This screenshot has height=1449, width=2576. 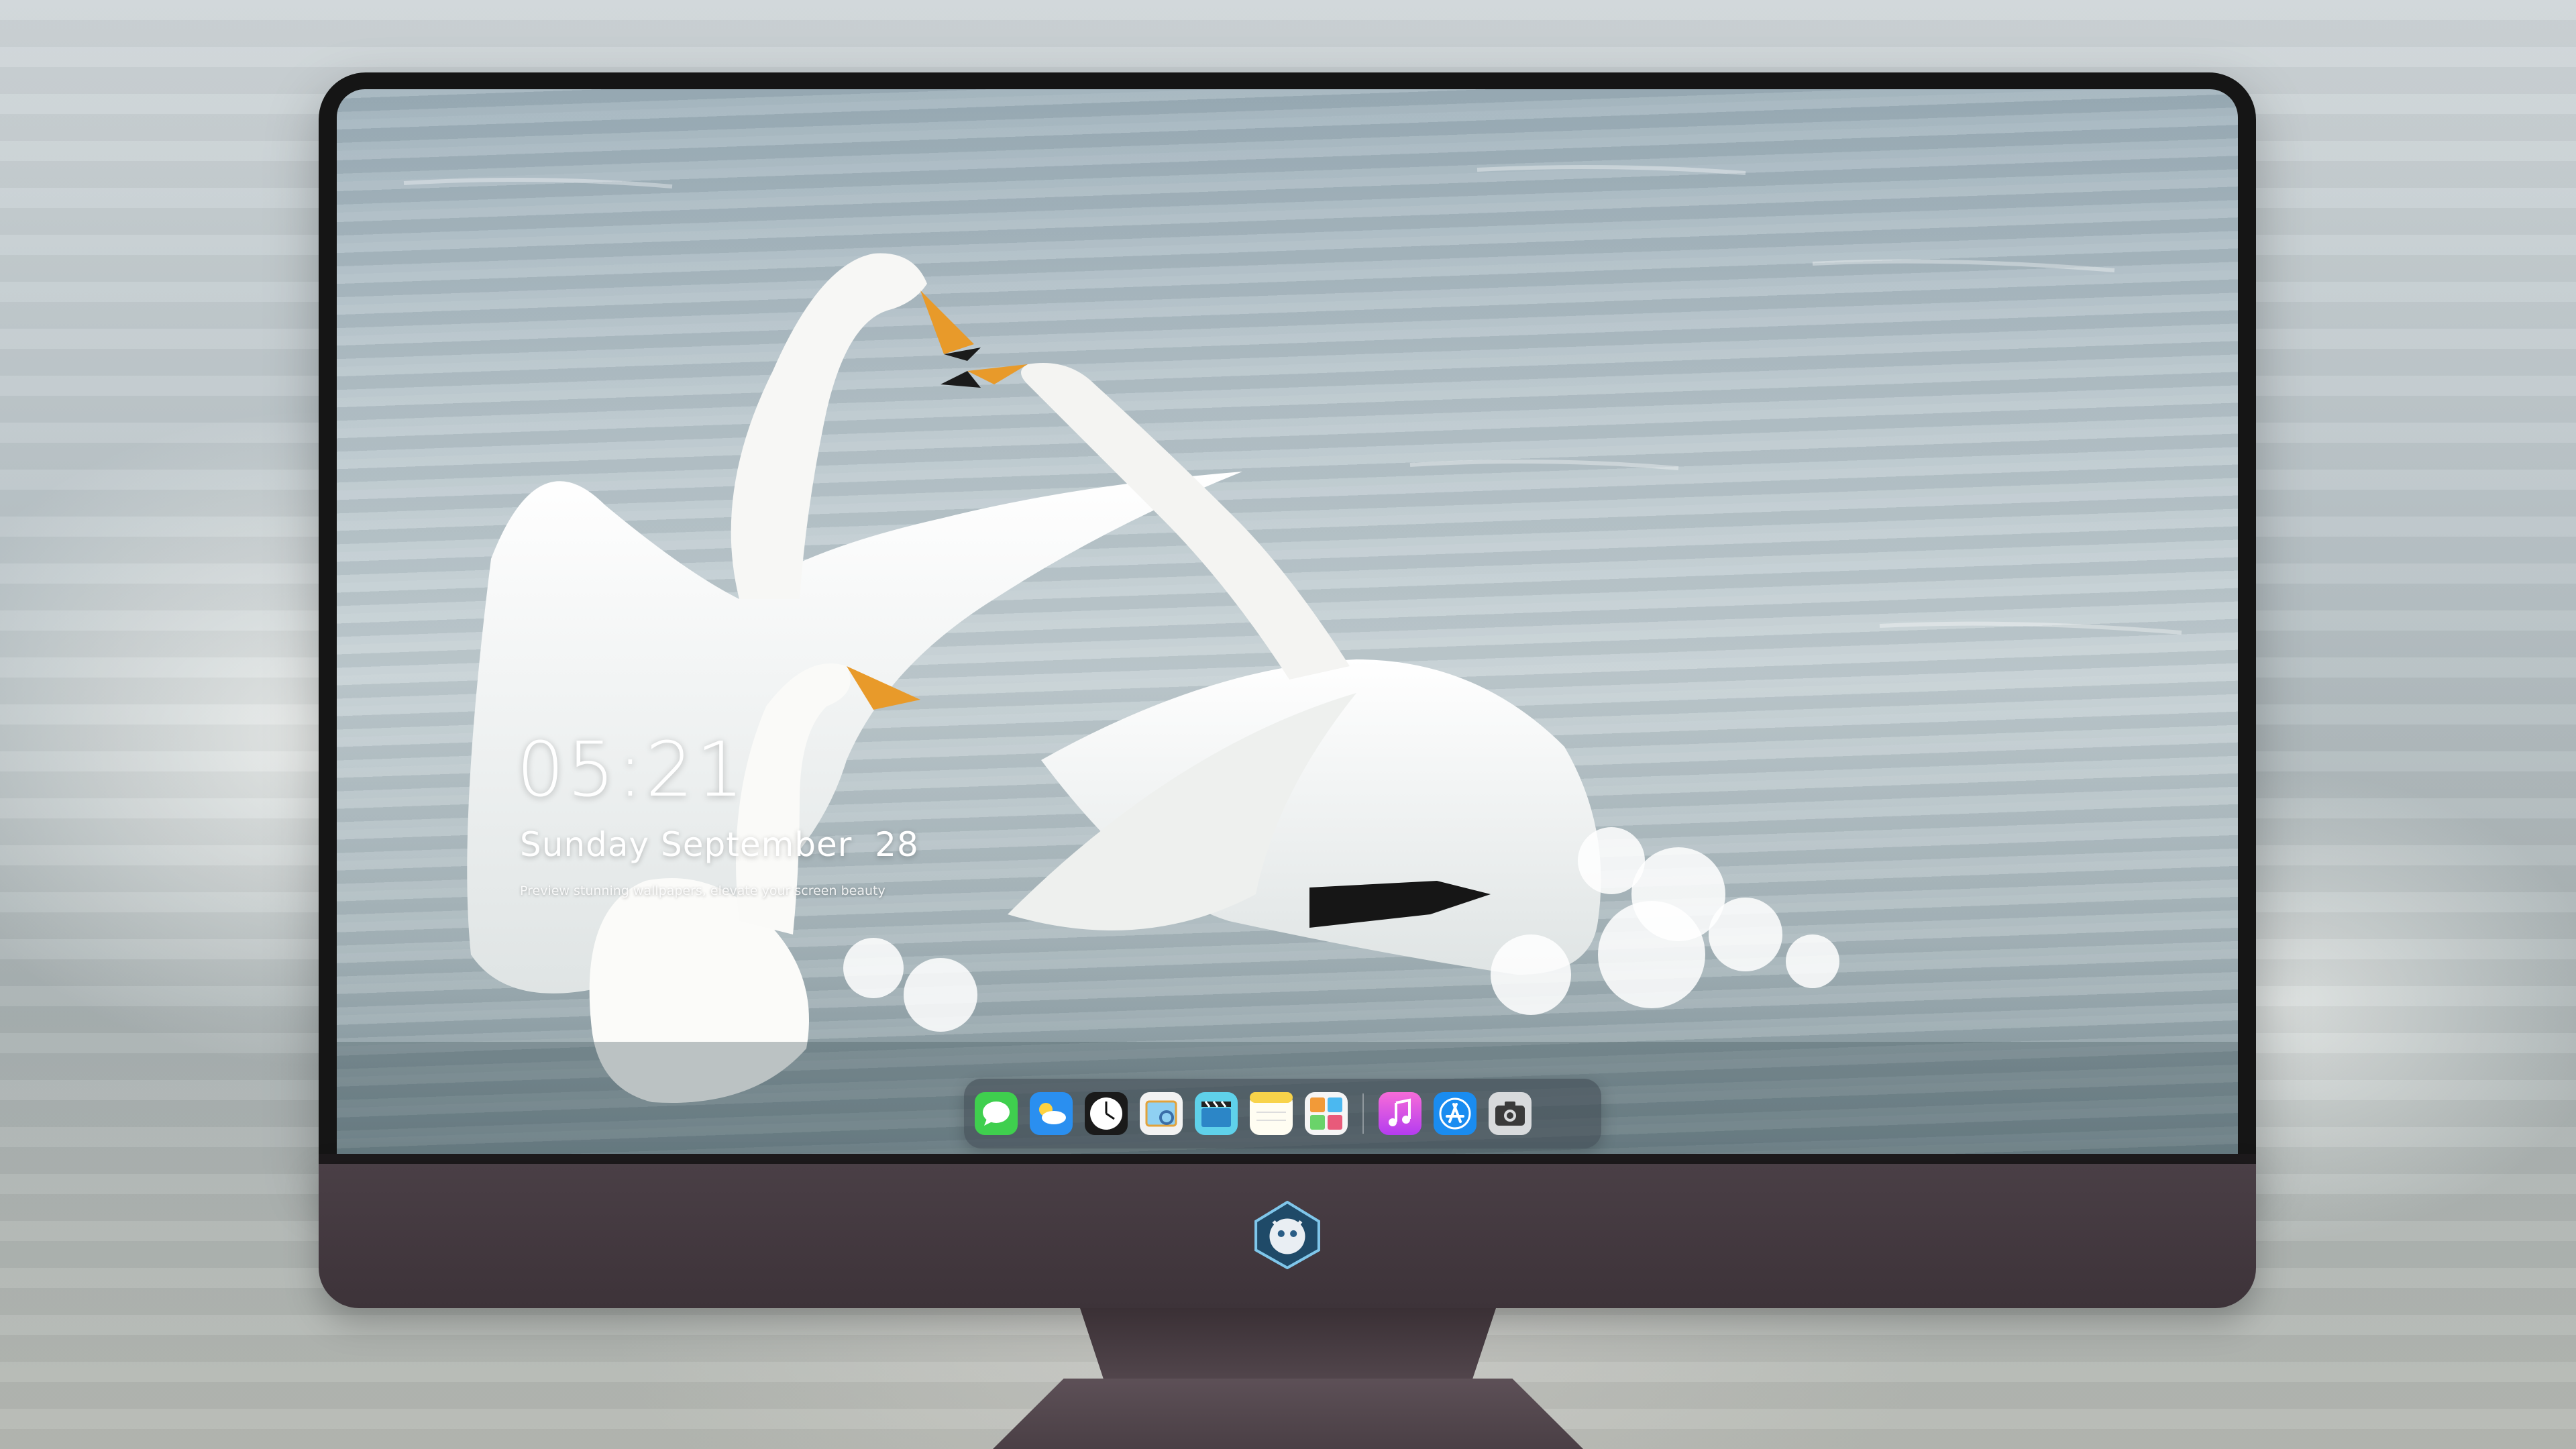 What do you see at coordinates (1288, 1414) in the screenshot?
I see `monitor-stand-base` at bounding box center [1288, 1414].